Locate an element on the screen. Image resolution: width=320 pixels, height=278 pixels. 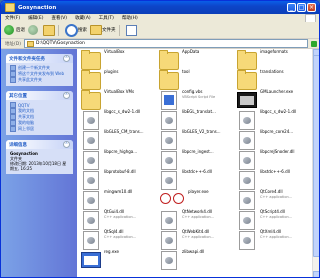
menu-view: 查看(V) is located at coordinates (59, 18).